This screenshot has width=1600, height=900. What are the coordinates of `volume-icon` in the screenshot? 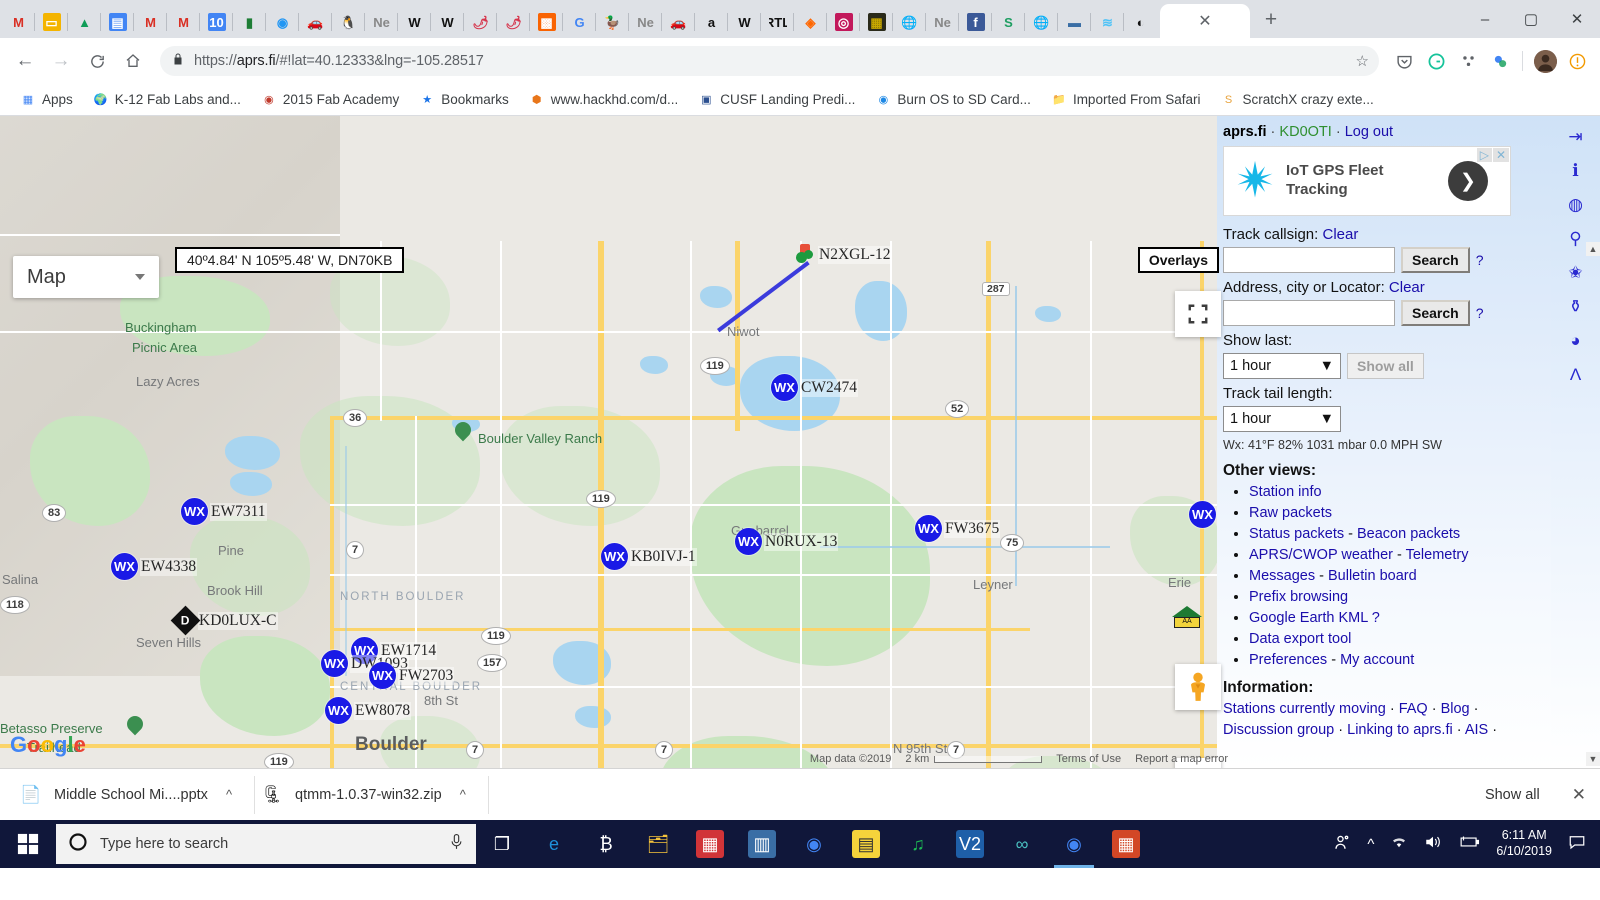 It's located at (1433, 844).